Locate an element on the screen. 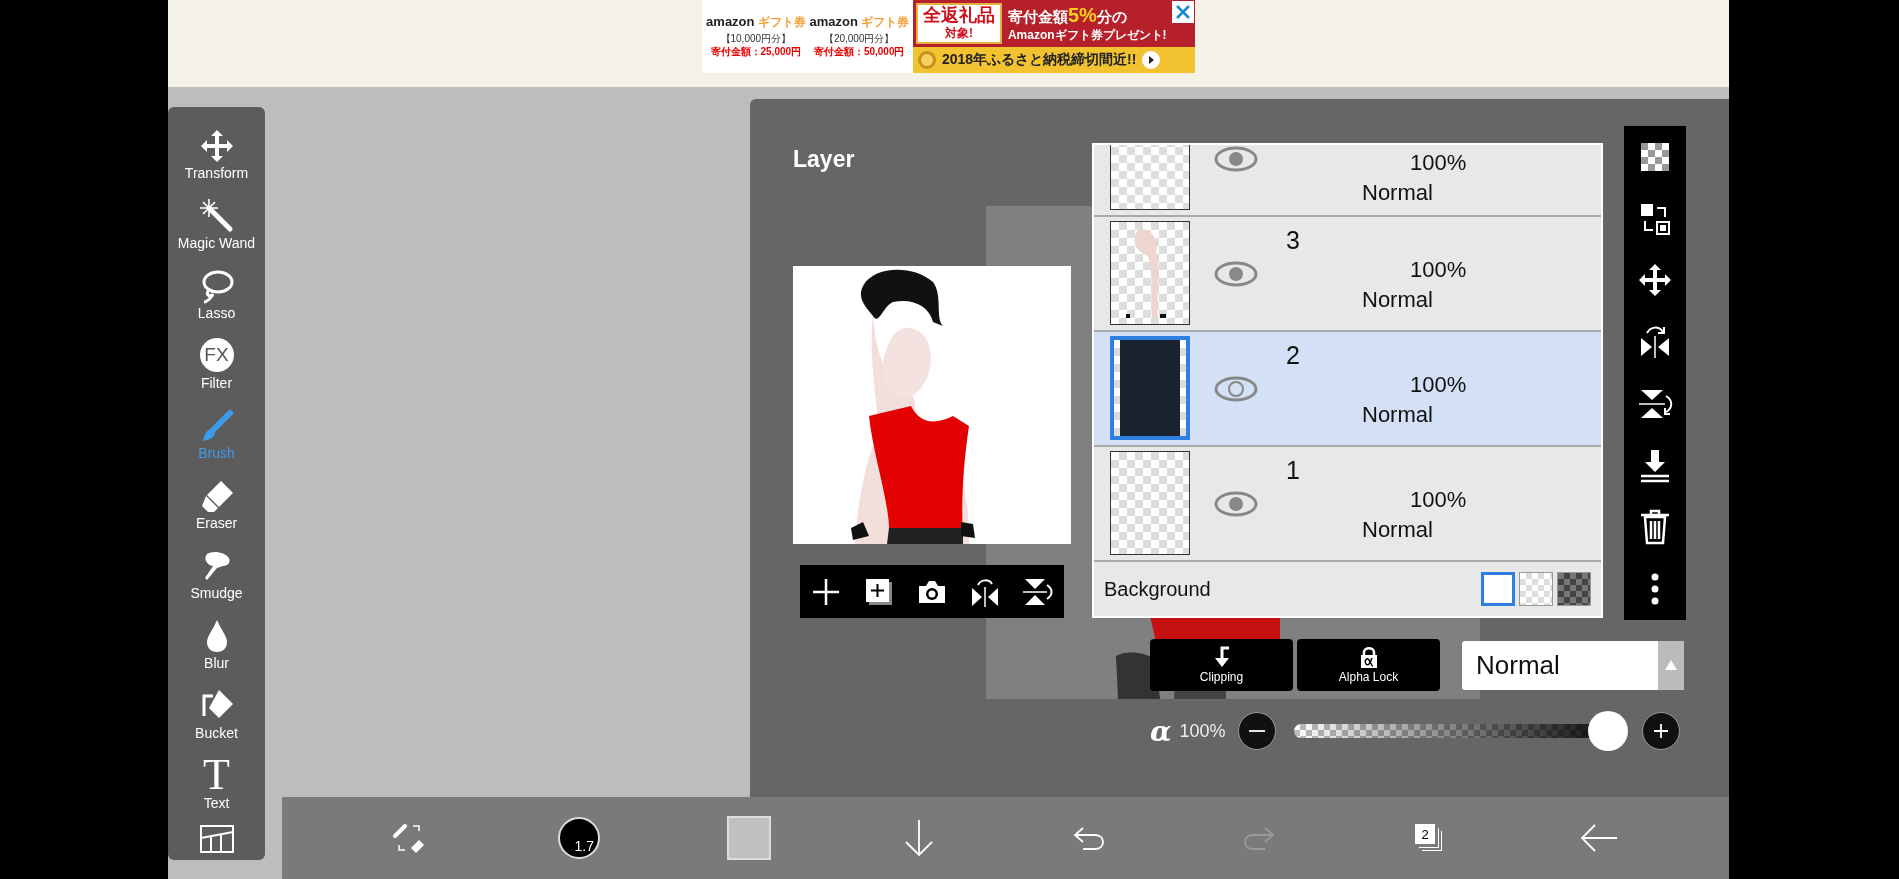  layer-name: 1 is located at coordinates (1293, 470).